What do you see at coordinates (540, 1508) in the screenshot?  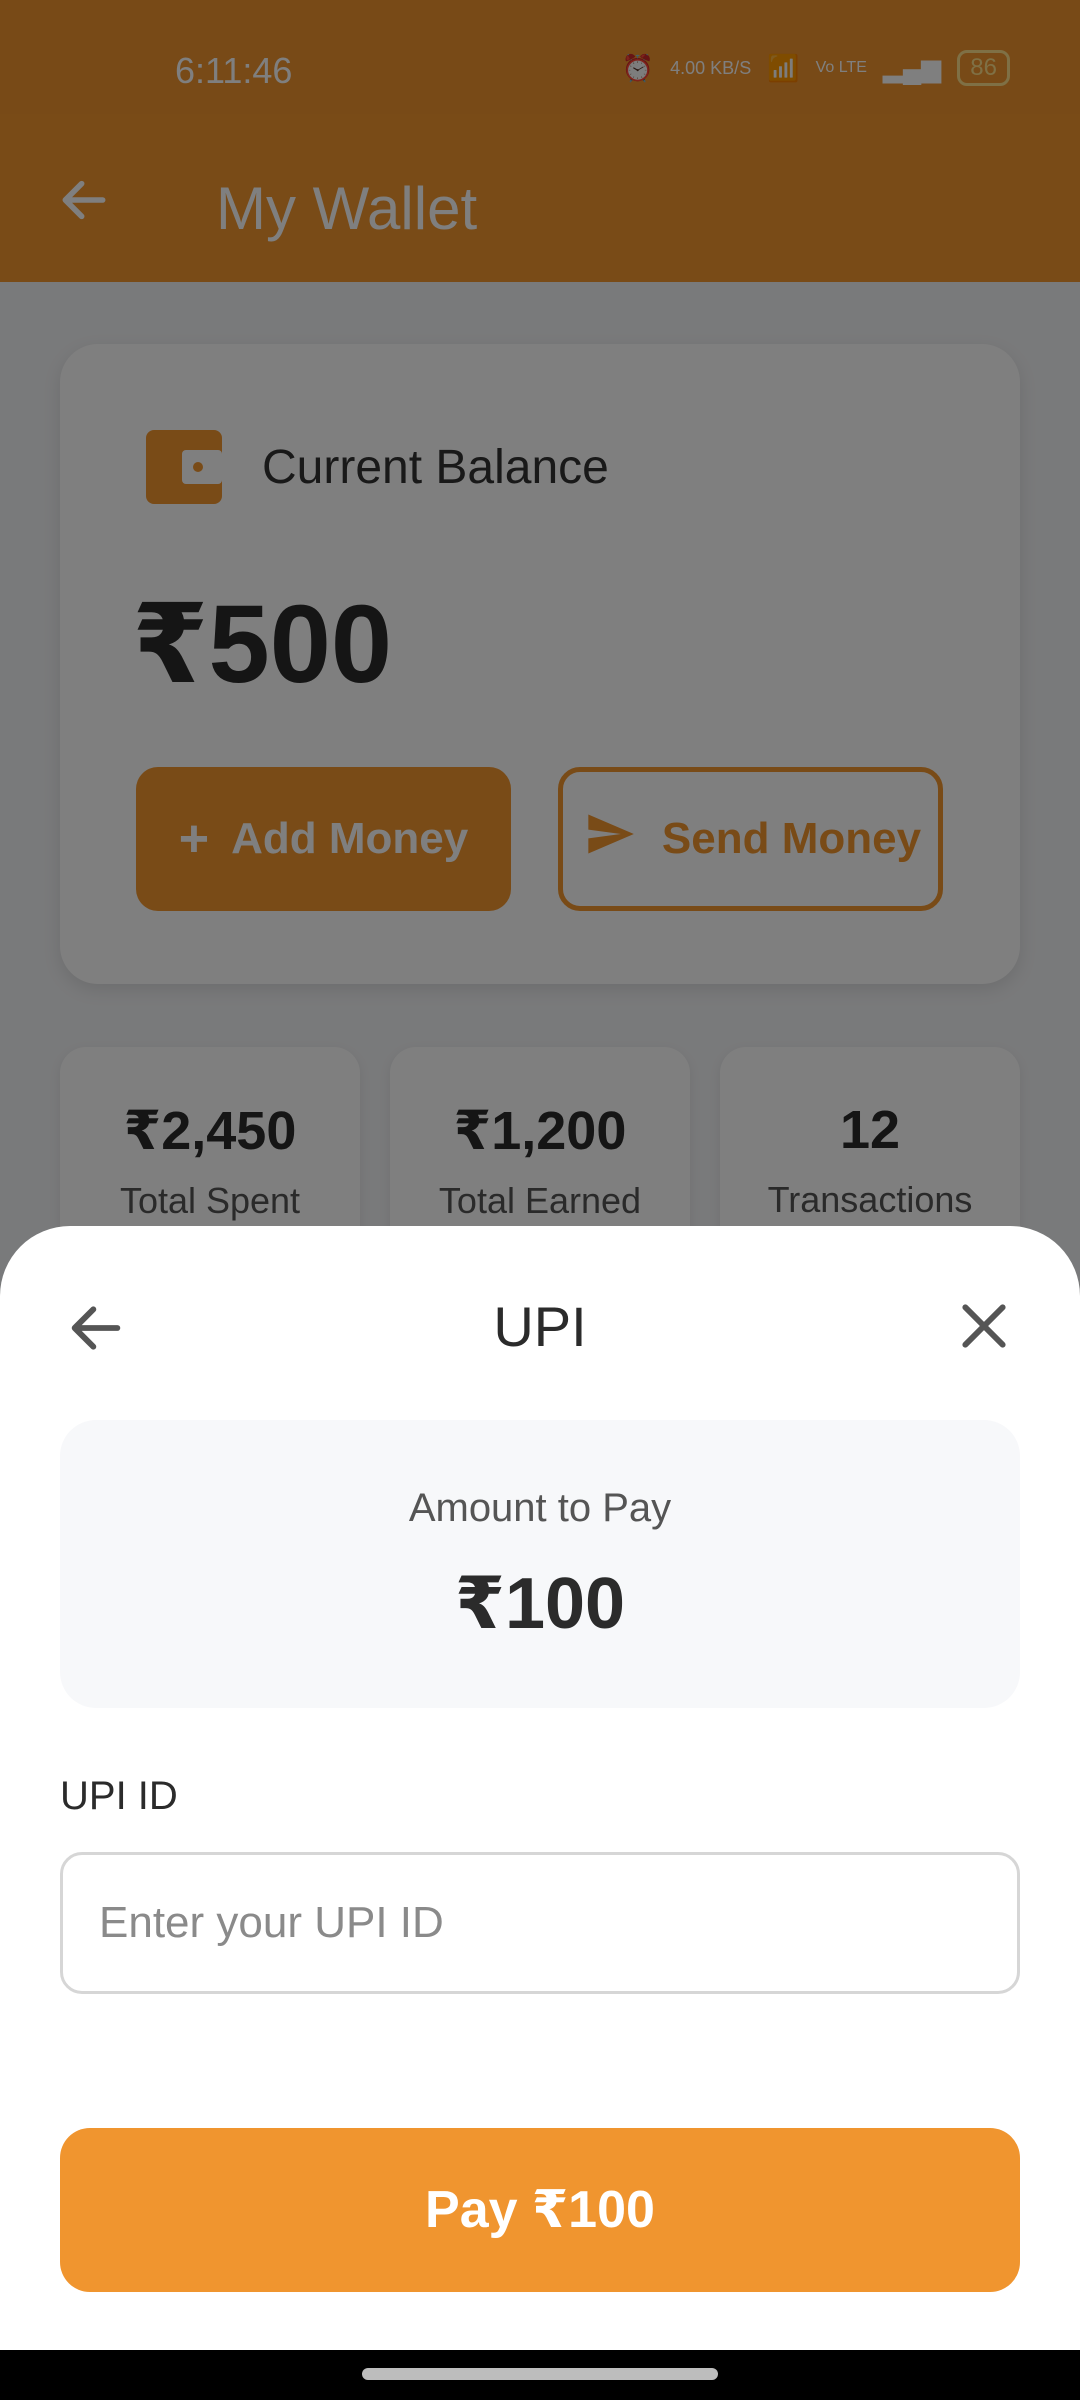 I see `amount-label: Amount to Pay` at bounding box center [540, 1508].